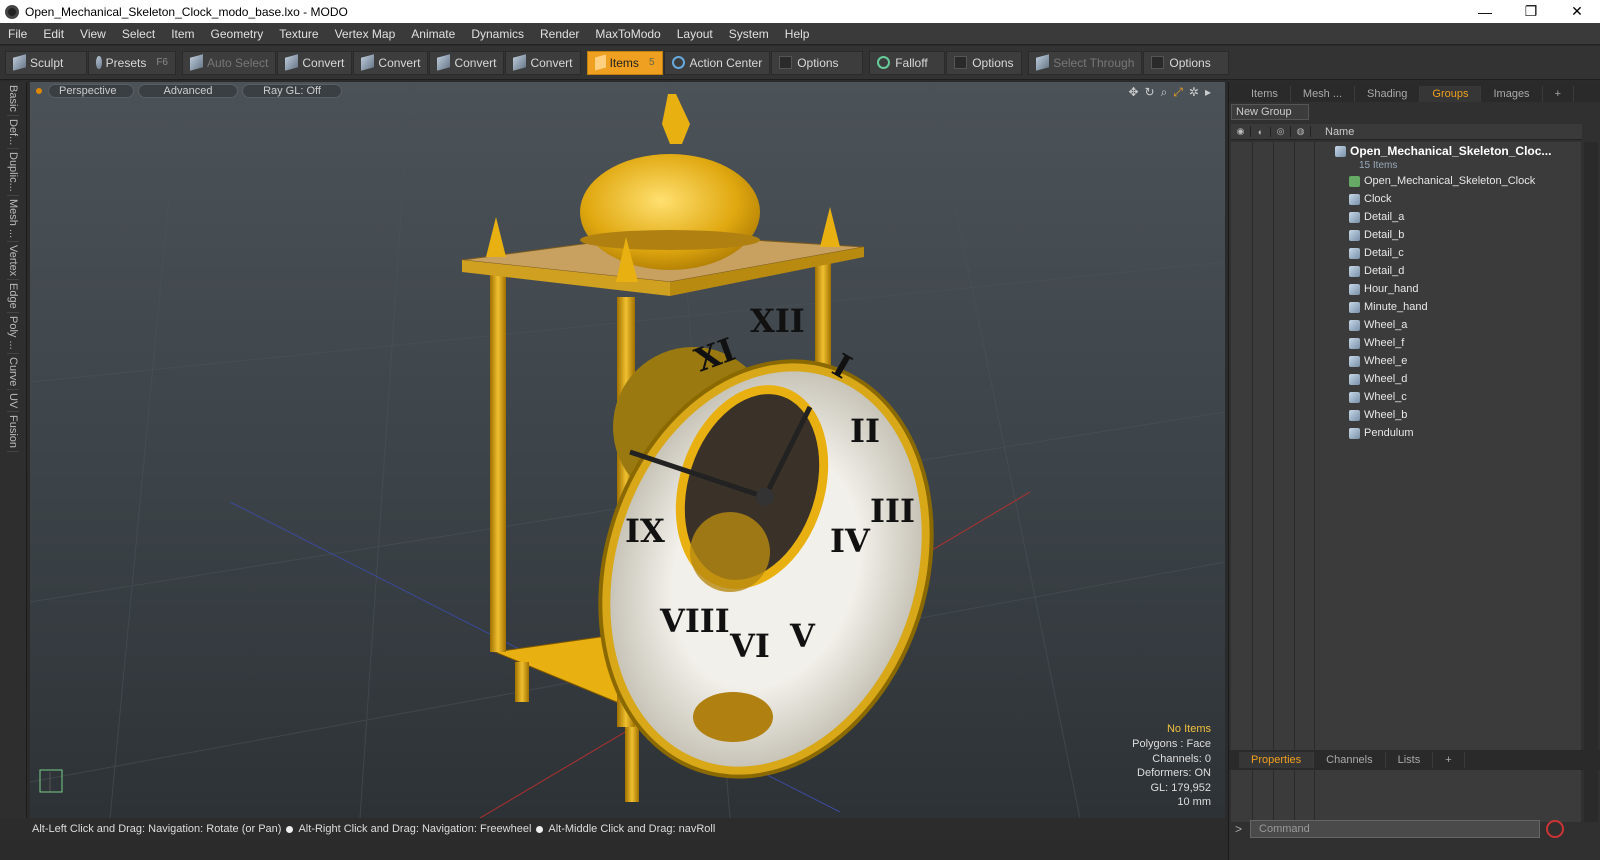 This screenshot has width=1600, height=860. Describe the element at coordinates (984, 62) in the screenshot. I see `options-button-2: Options` at that location.